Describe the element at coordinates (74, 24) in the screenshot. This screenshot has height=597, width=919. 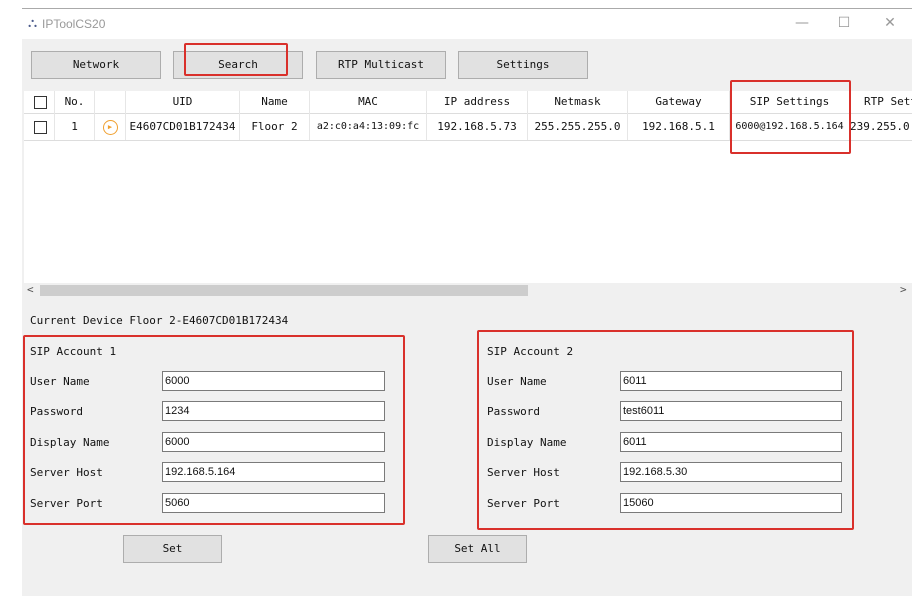
I see `window-title: IPToolCS20` at that location.